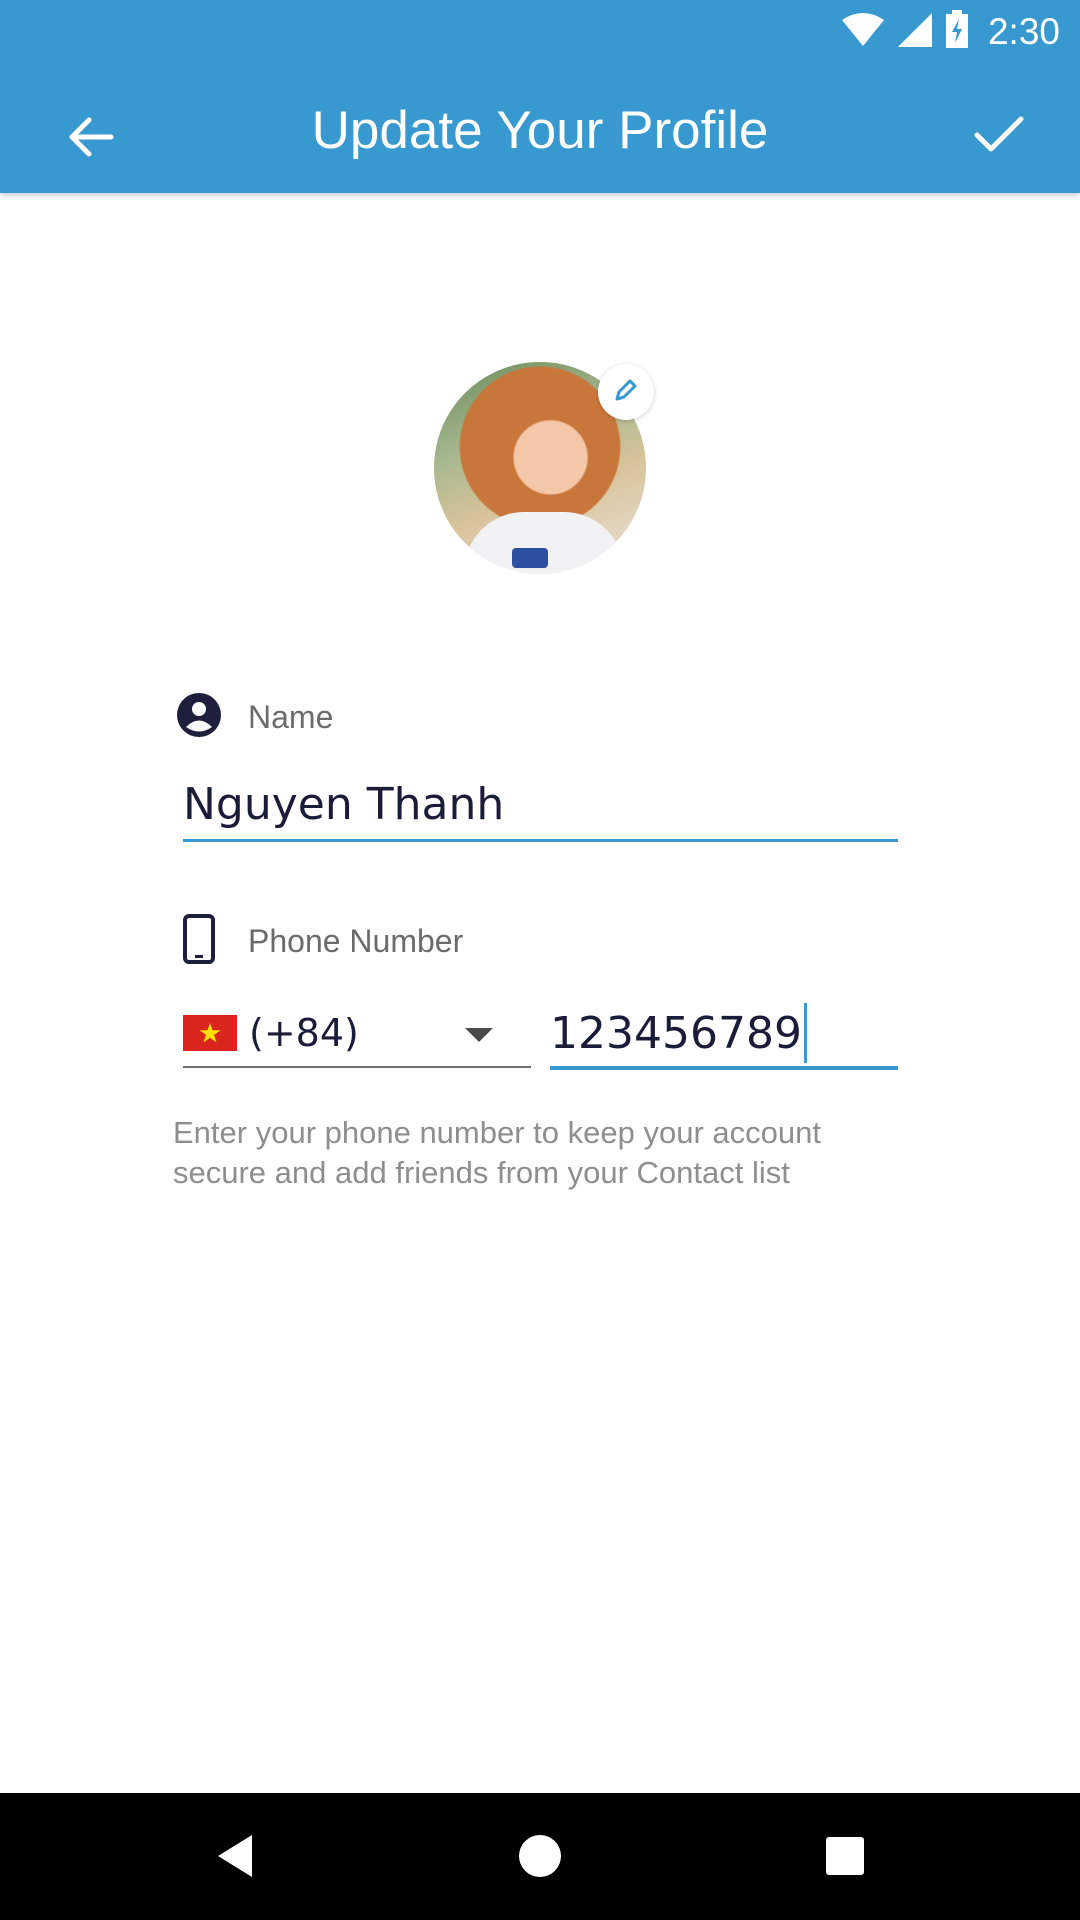 The image size is (1080, 1920). Describe the element at coordinates (863, 32) in the screenshot. I see `wifi-icon` at that location.